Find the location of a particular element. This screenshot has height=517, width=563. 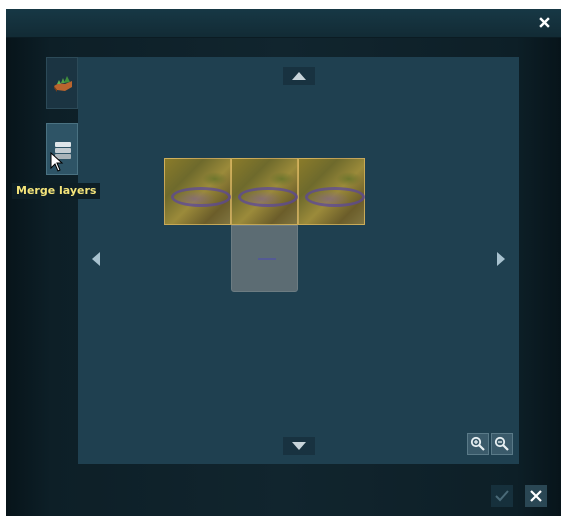

arrow-right-icon is located at coordinates (501, 259).